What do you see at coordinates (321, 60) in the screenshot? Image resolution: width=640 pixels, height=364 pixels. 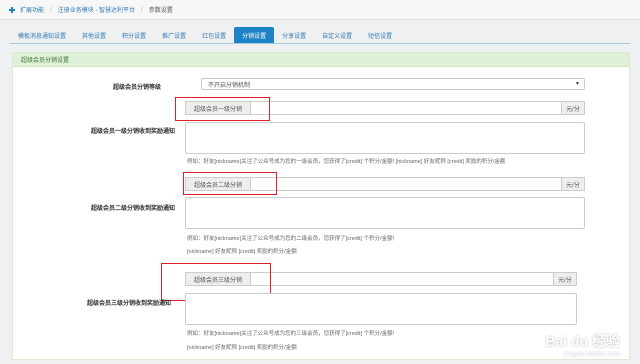 I see `panel-title: 超级会员分销设置` at bounding box center [321, 60].